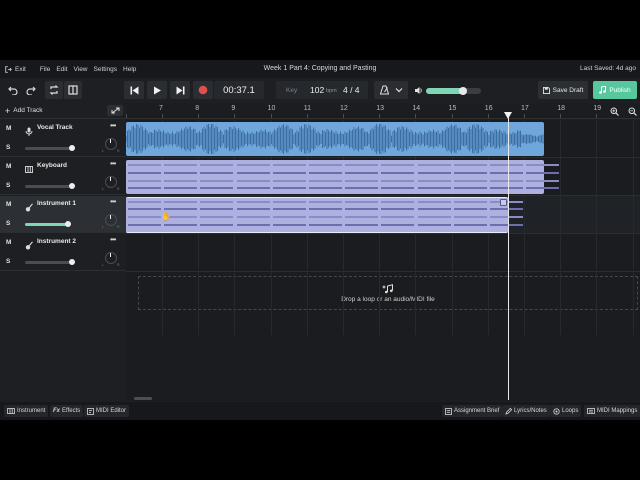 This screenshot has height=480, width=640. What do you see at coordinates (129, 69) in the screenshot?
I see `help-menu: Help` at bounding box center [129, 69].